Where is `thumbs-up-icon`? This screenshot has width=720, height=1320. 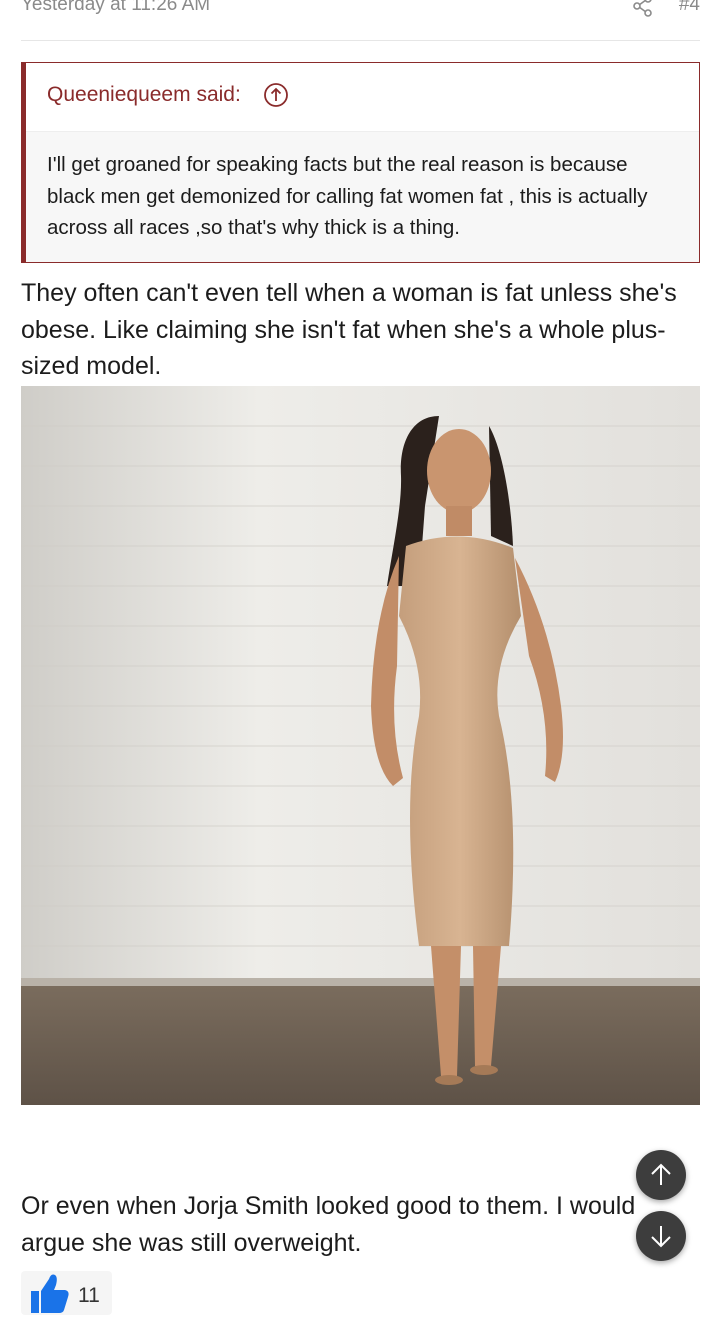 thumbs-up-icon is located at coordinates (49, 1295).